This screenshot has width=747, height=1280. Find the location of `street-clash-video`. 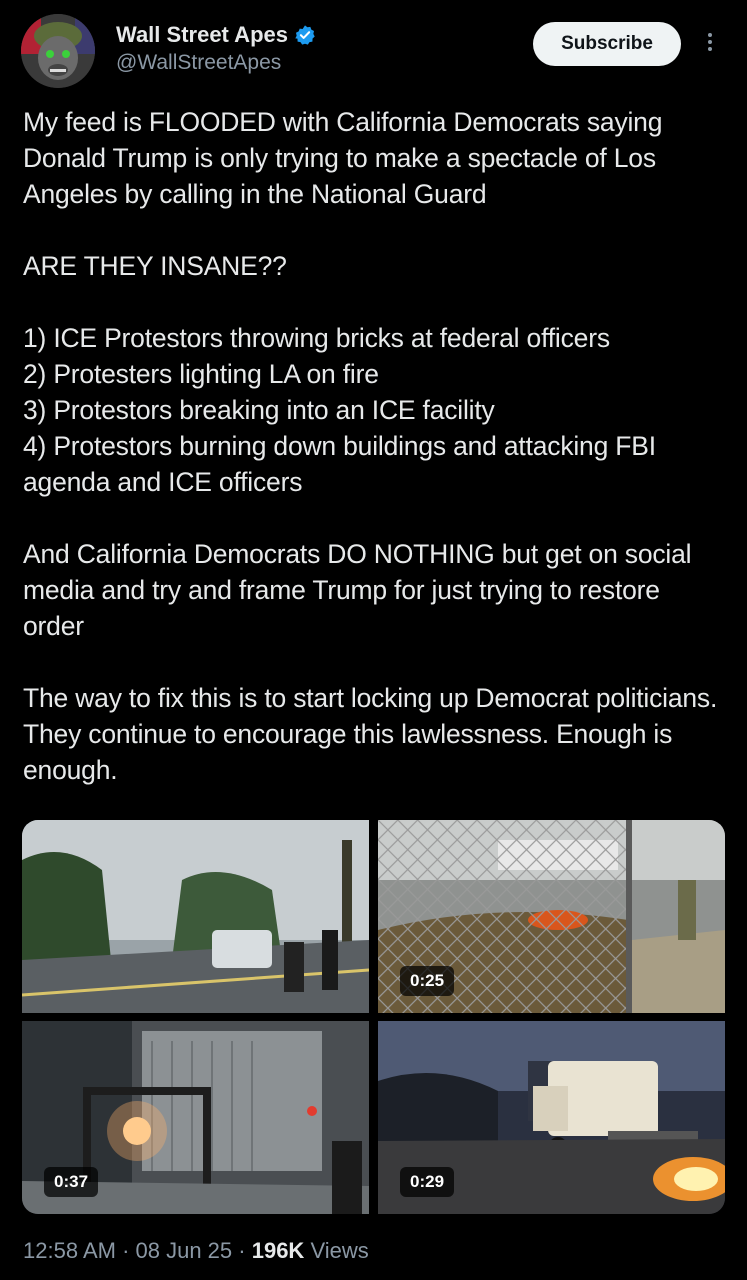

street-clash-video is located at coordinates (195, 916).